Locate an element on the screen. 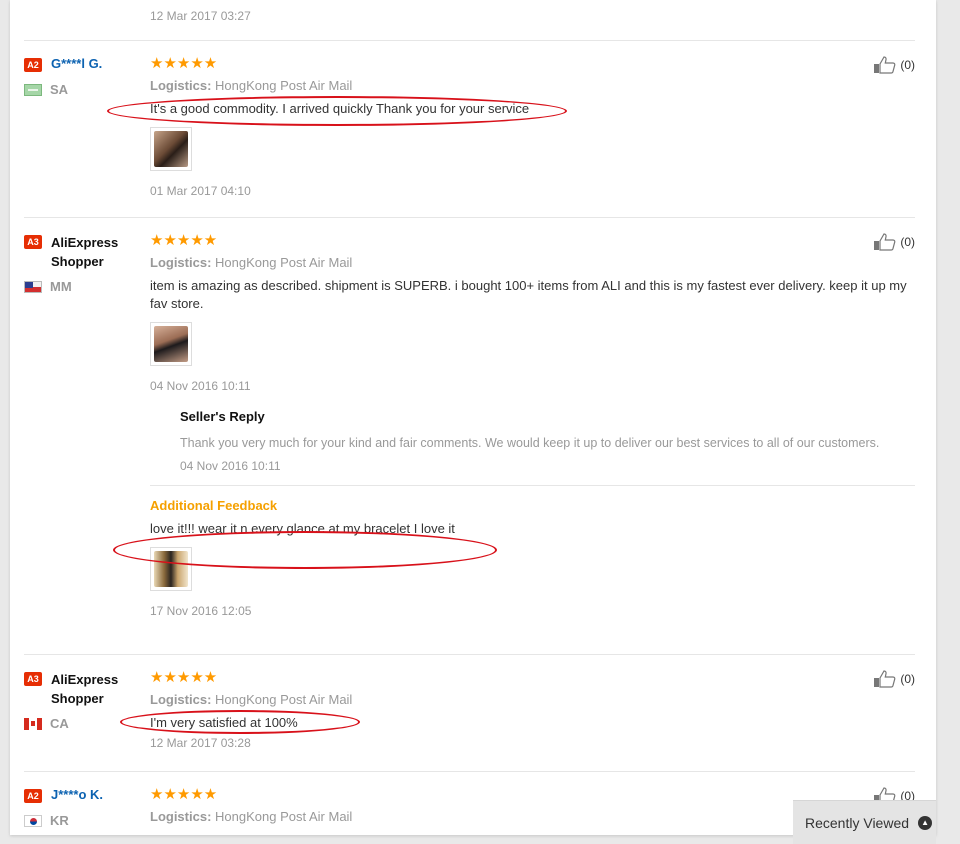  reviewer-country: KR is located at coordinates (59, 820).